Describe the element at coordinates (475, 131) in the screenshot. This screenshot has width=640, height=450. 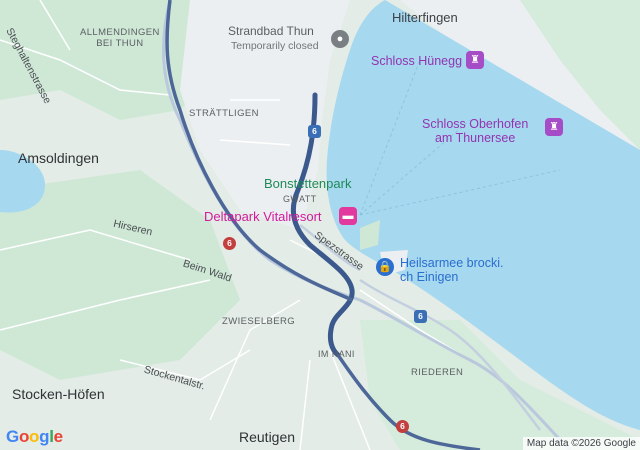
I see `poi-schloss-oberhofen: Schloss Oberhofen am Thunersee` at that location.